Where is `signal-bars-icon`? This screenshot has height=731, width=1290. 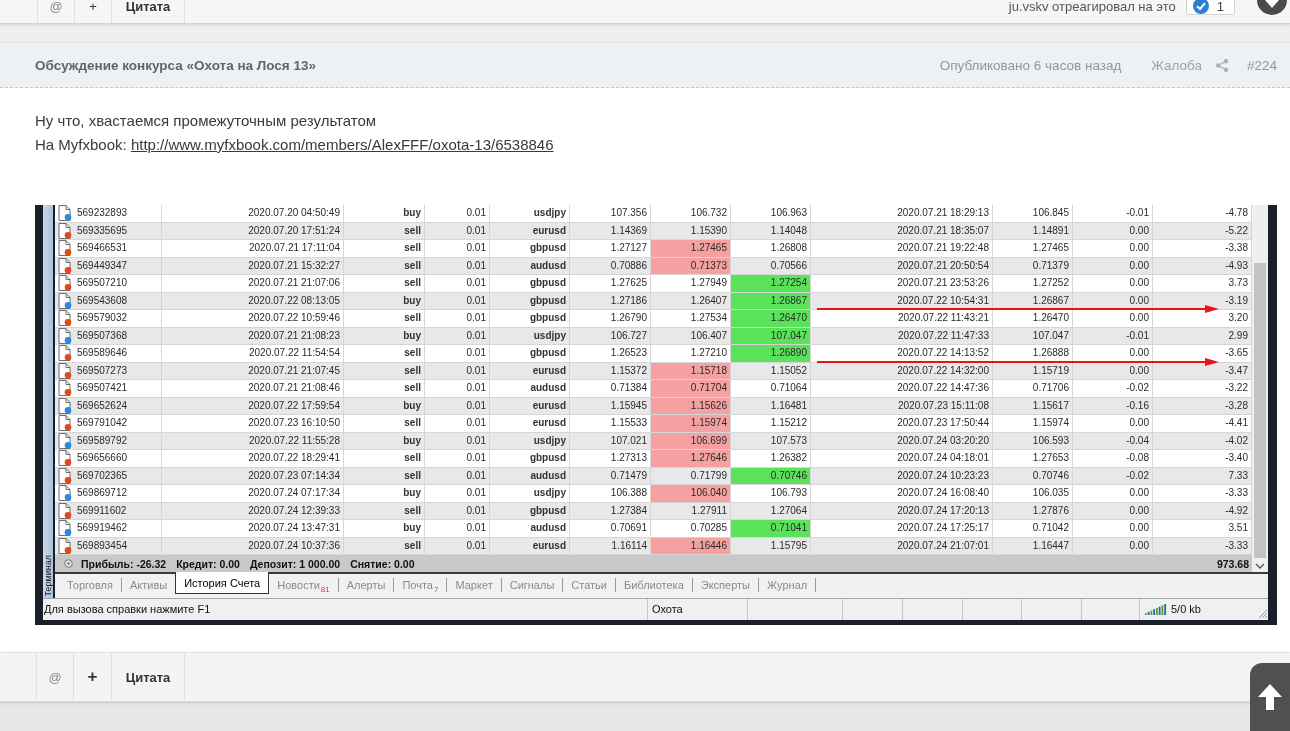
signal-bars-icon is located at coordinates (1156, 609).